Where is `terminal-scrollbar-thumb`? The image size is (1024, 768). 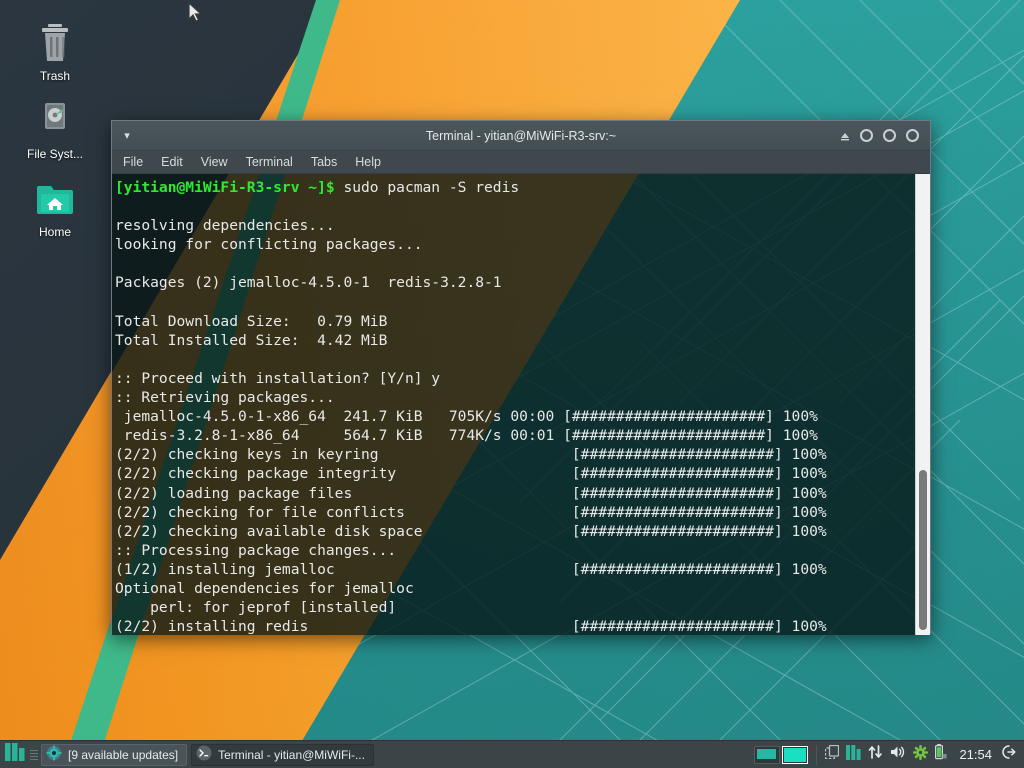
terminal-scrollbar-thumb is located at coordinates (923, 550).